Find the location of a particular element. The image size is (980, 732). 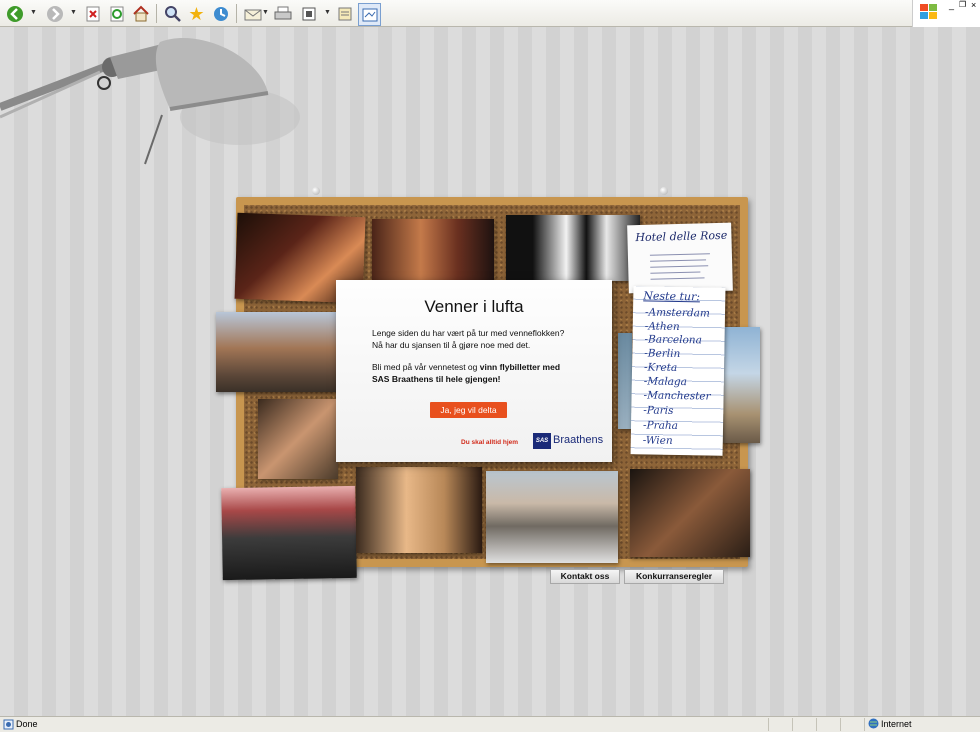

forward-icon is located at coordinates (54, 13).